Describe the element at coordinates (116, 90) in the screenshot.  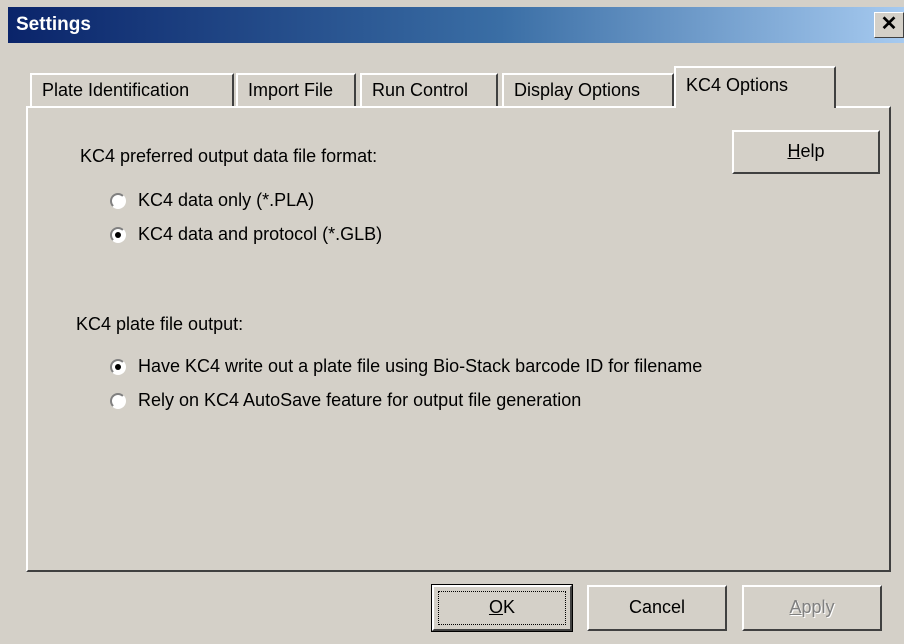
I see `tab-label: Plate Identification` at that location.